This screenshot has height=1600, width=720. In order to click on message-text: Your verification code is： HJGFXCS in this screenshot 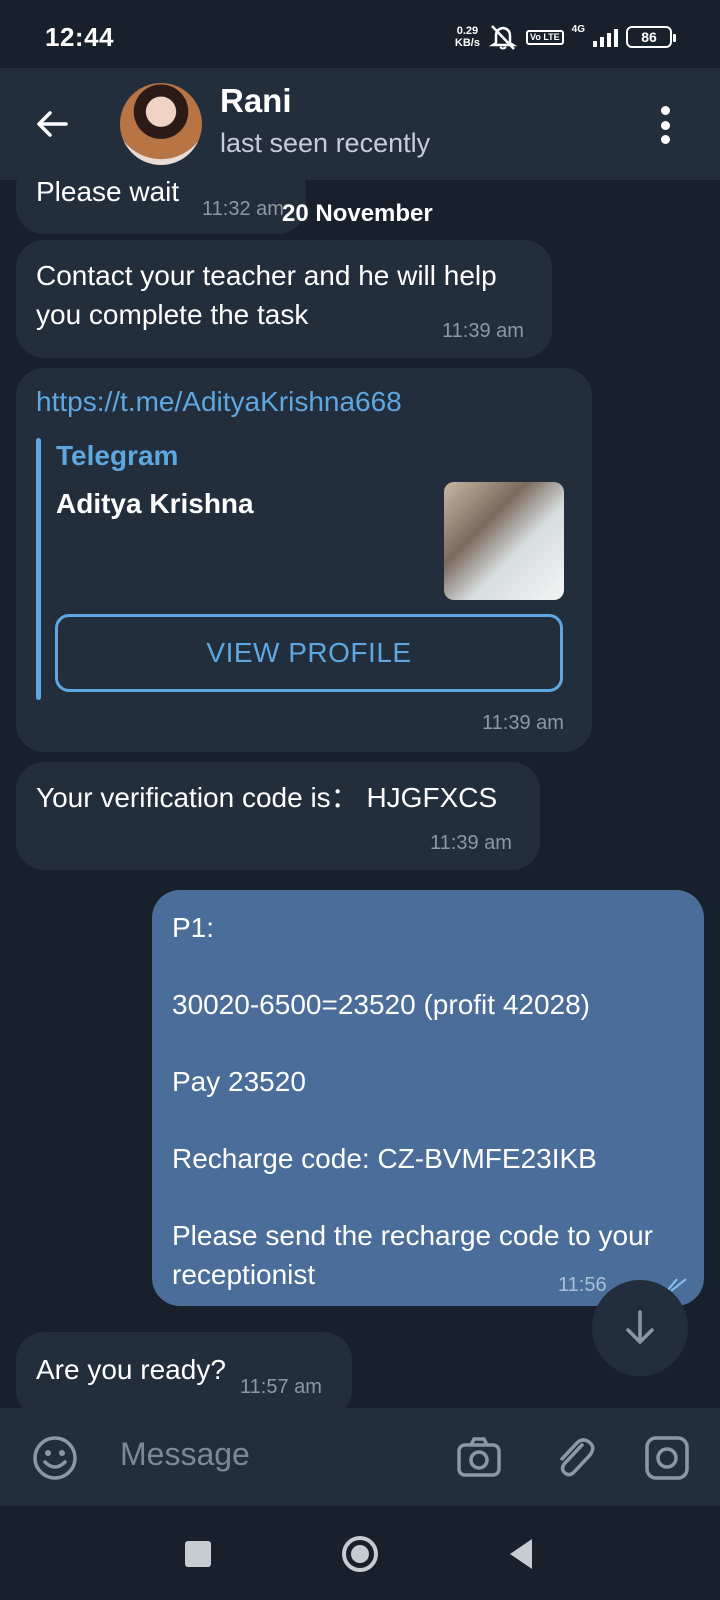, I will do `click(267, 797)`.